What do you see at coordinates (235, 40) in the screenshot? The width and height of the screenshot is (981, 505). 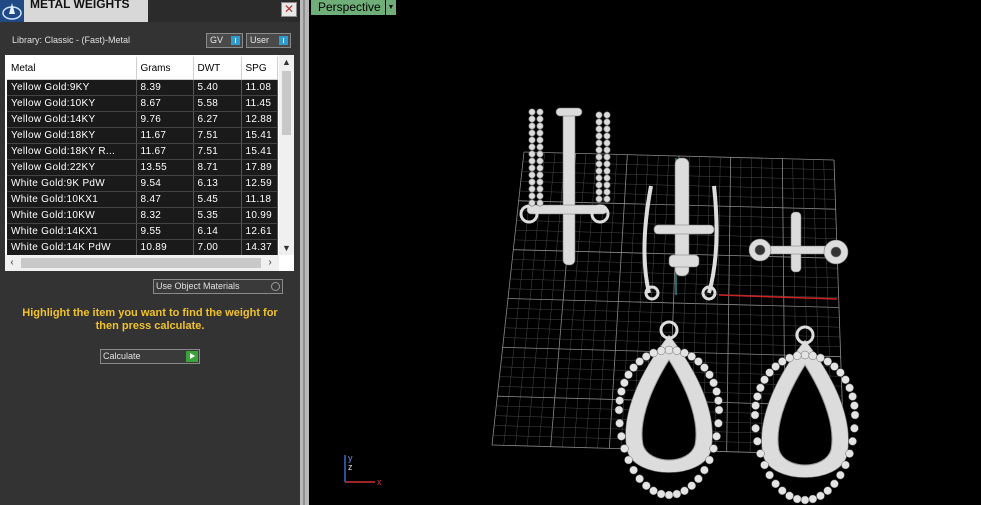 I see `gv-toggle-switch-icon` at bounding box center [235, 40].